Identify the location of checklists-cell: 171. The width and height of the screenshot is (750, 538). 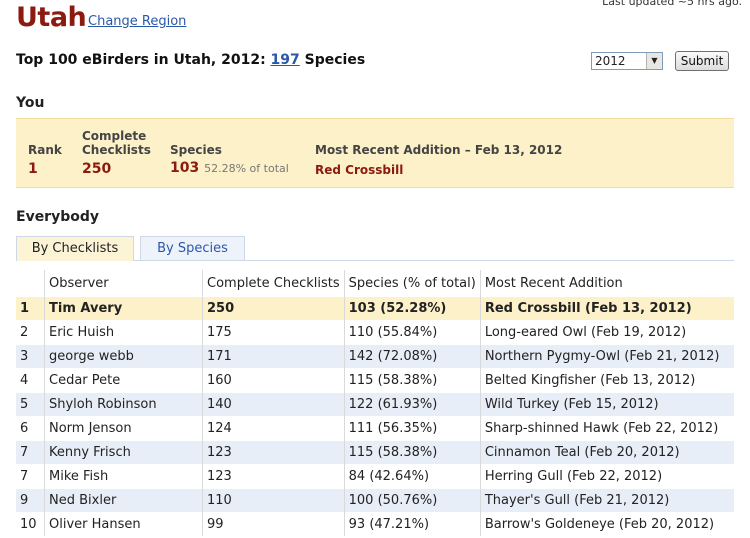
(273, 356).